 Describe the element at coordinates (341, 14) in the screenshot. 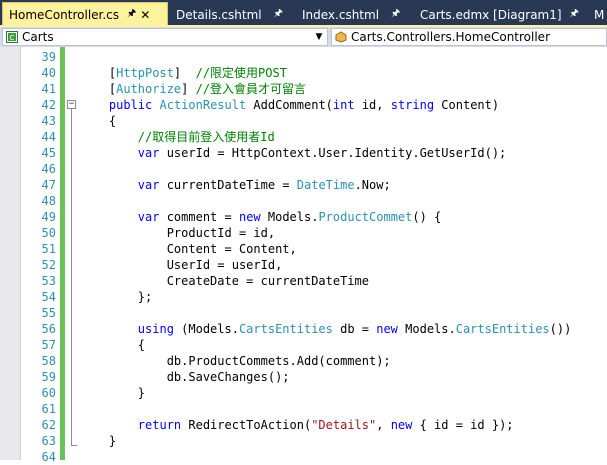

I see `tab-label: Index.cshtml` at that location.